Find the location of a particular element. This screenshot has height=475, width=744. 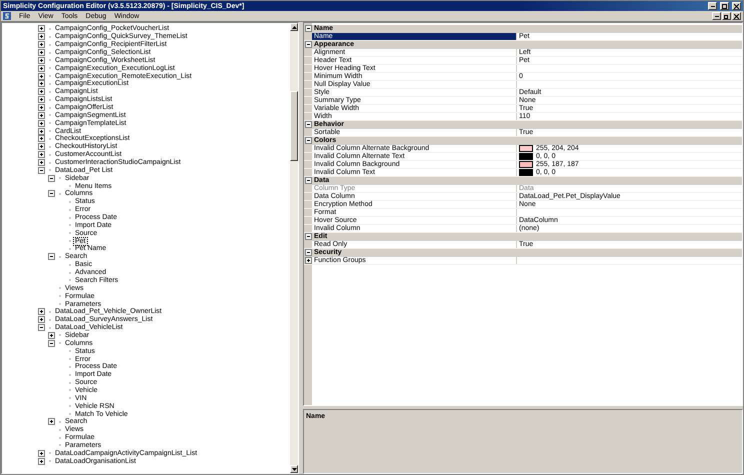

scroll-up-button is located at coordinates (294, 27).